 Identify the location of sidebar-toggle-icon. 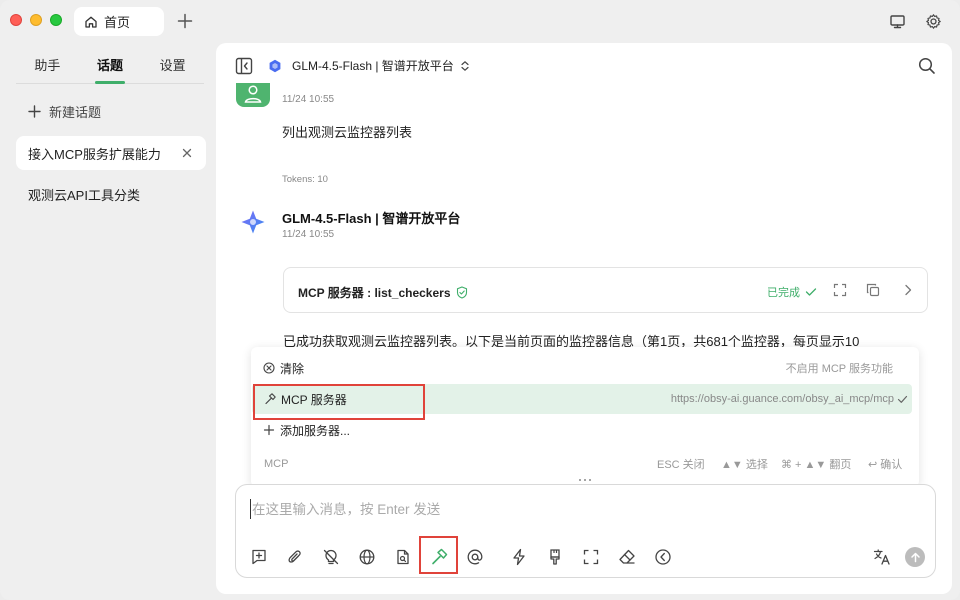
(244, 66).